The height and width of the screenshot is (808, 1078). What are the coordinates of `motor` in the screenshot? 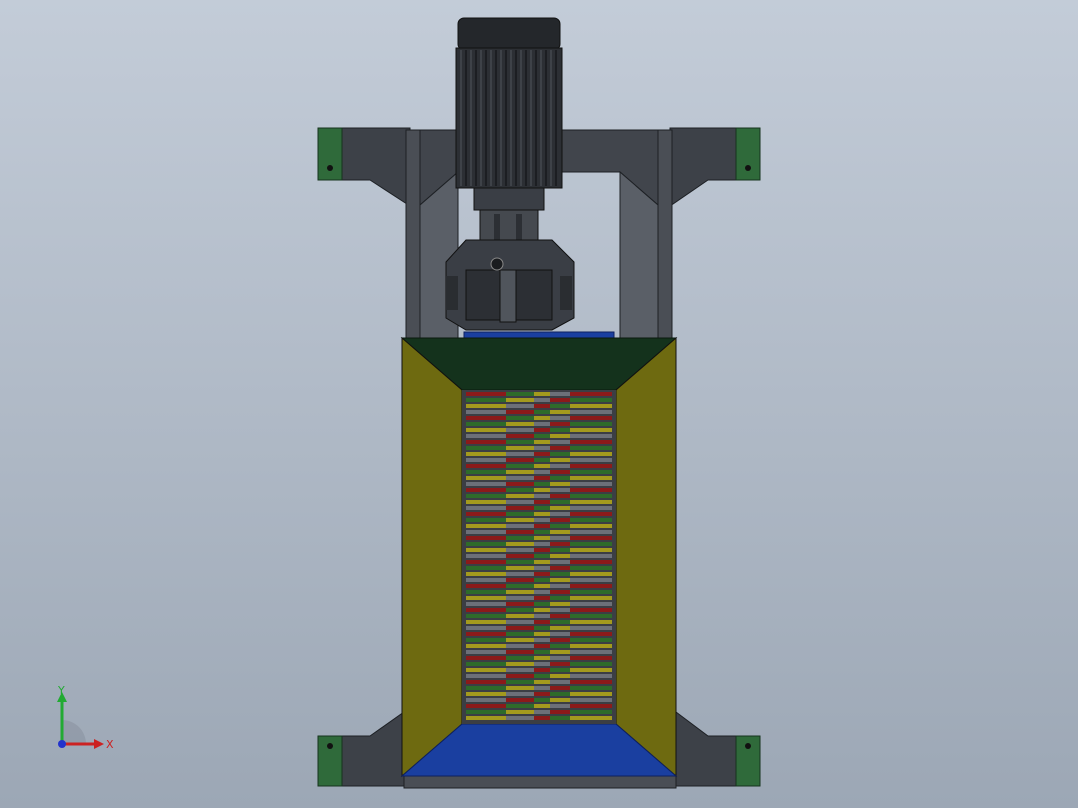 It's located at (509, 131).